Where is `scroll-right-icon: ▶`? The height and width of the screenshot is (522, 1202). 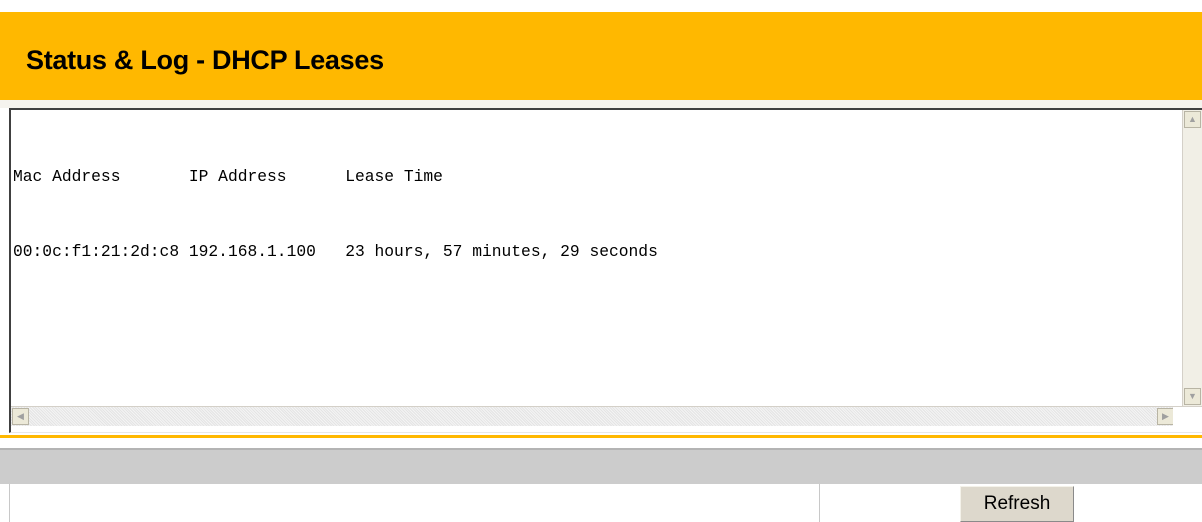
scroll-right-icon: ▶ is located at coordinates (1165, 416).